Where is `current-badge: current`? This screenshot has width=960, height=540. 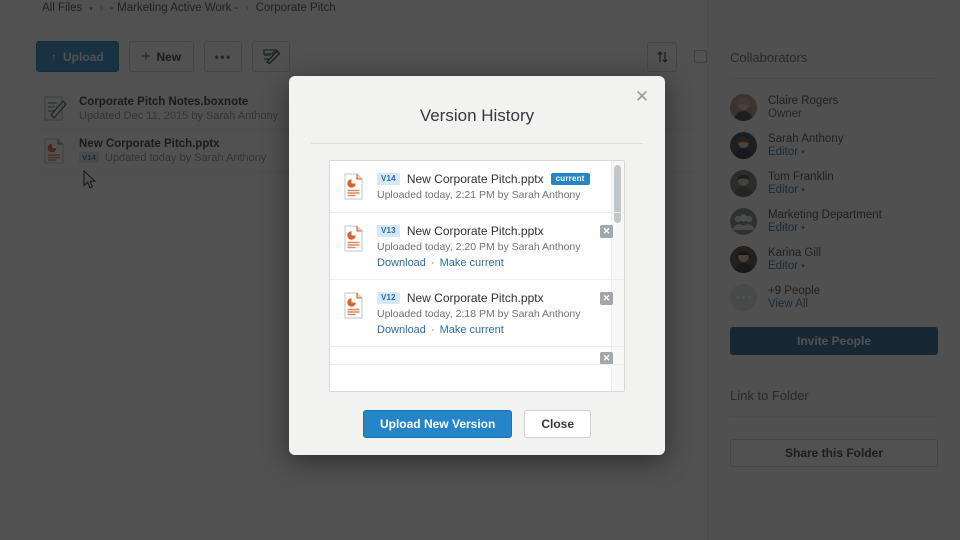 current-badge: current is located at coordinates (570, 179).